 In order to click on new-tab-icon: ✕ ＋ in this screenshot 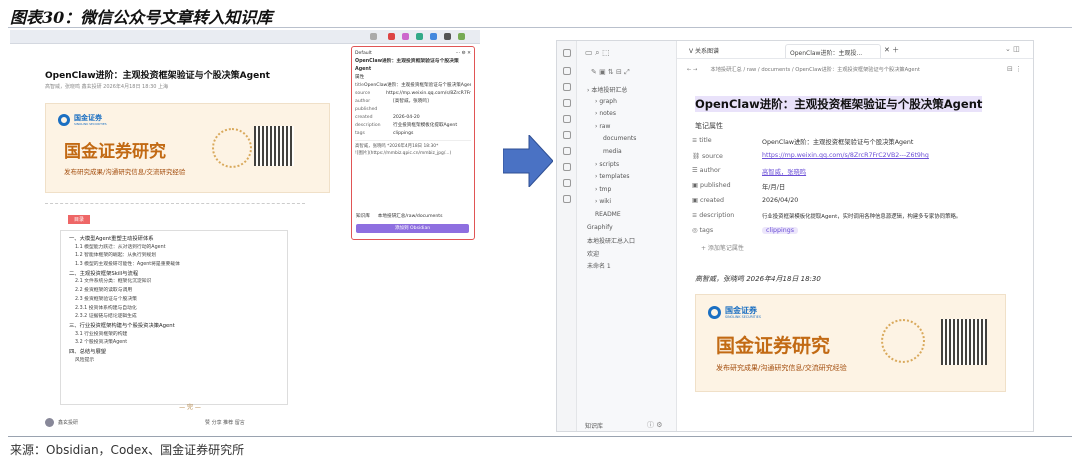, I will do `click(891, 50)`.